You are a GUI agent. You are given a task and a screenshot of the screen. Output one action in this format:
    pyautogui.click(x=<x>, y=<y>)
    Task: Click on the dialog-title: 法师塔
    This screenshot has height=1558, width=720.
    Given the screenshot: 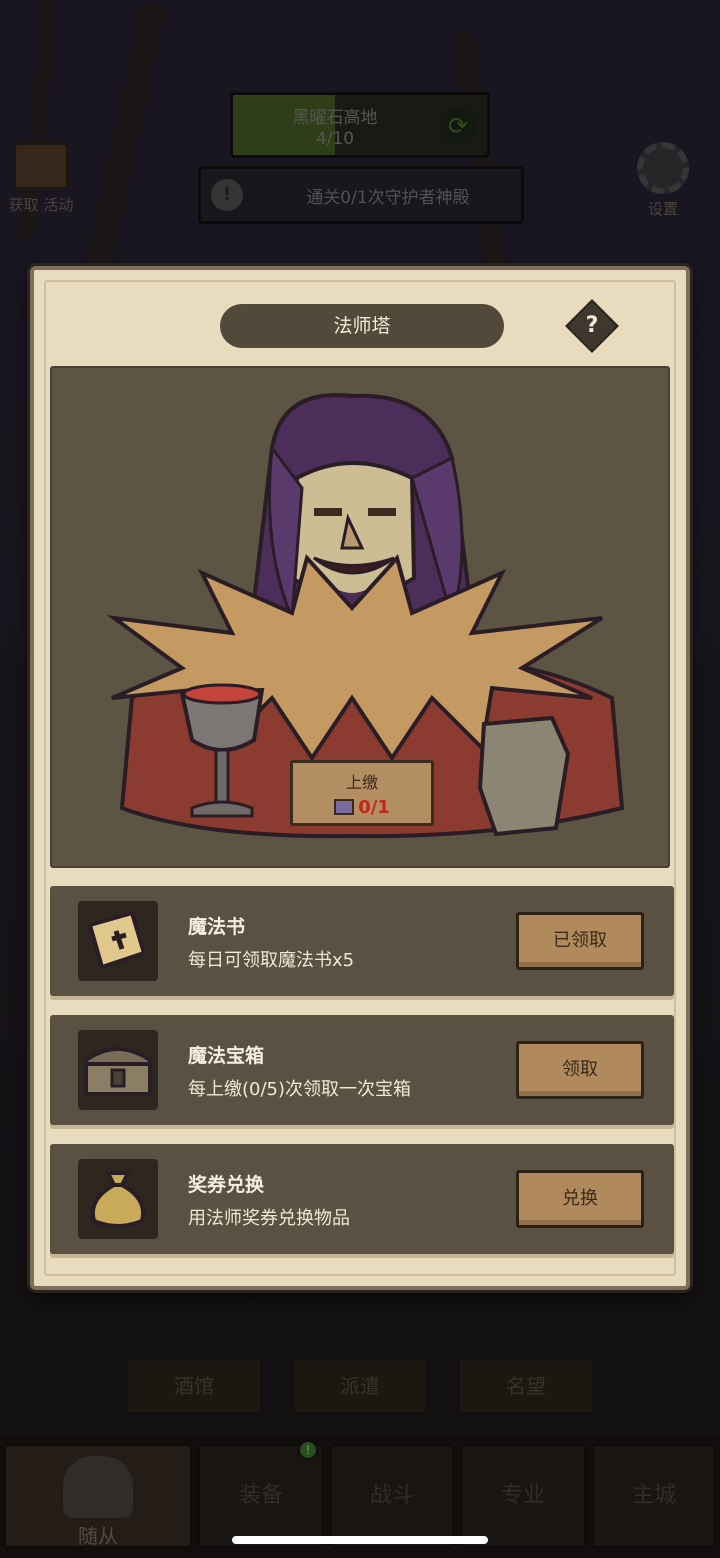 What is the action you would take?
    pyautogui.click(x=362, y=326)
    